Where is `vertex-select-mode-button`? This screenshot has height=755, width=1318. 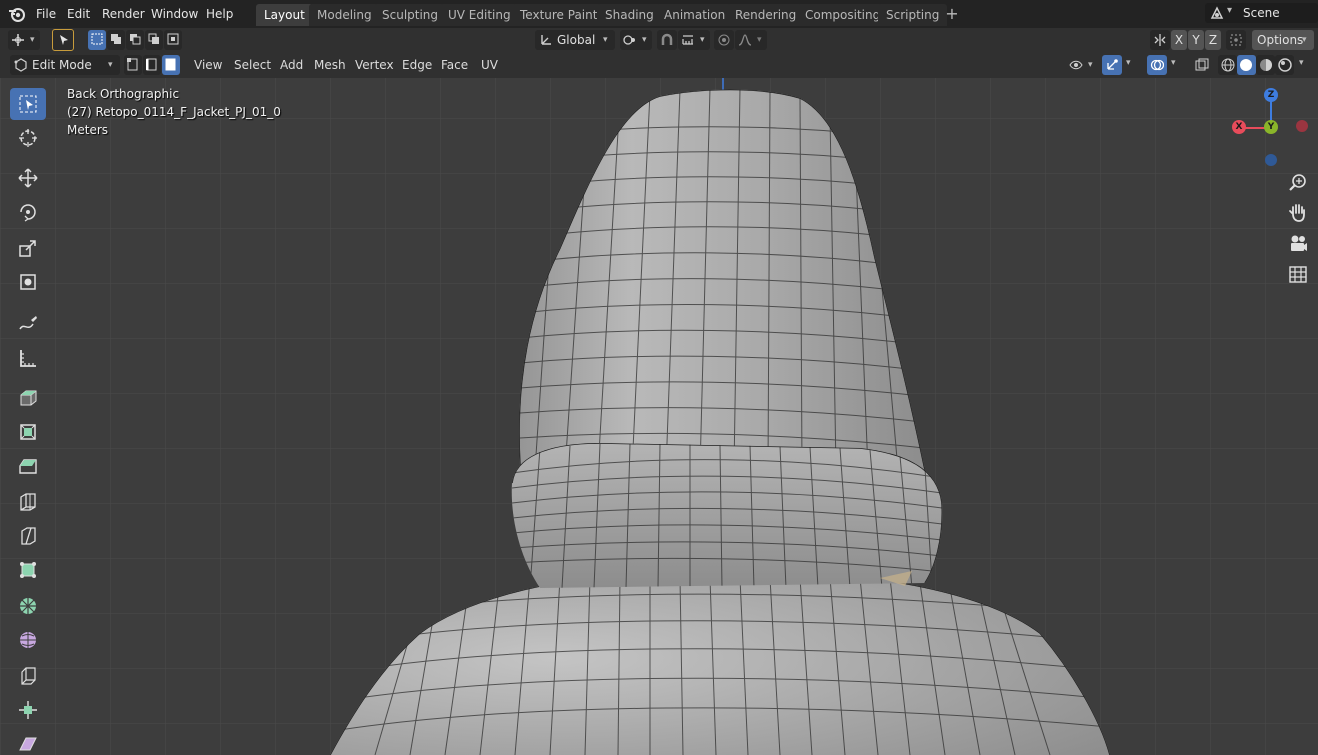 vertex-select-mode-button is located at coordinates (133, 65).